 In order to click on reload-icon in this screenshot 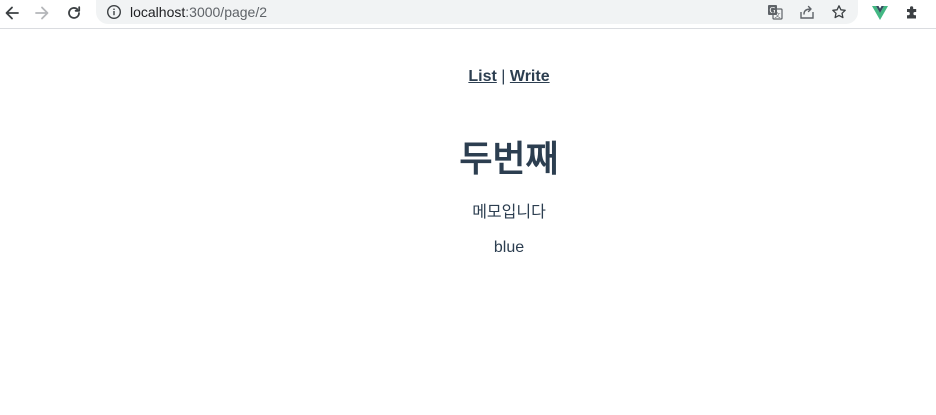, I will do `click(74, 12)`.